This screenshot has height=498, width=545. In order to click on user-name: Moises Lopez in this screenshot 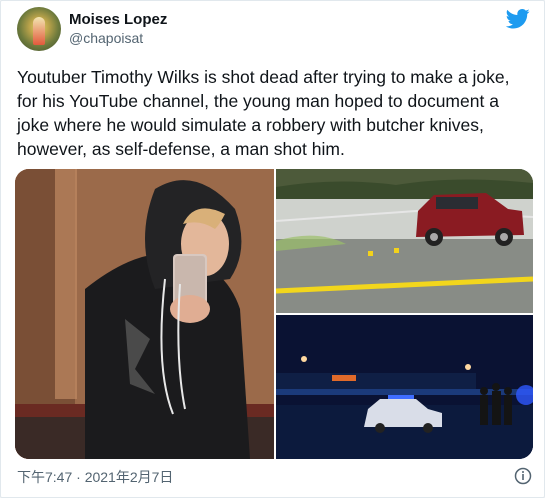, I will do `click(118, 19)`.